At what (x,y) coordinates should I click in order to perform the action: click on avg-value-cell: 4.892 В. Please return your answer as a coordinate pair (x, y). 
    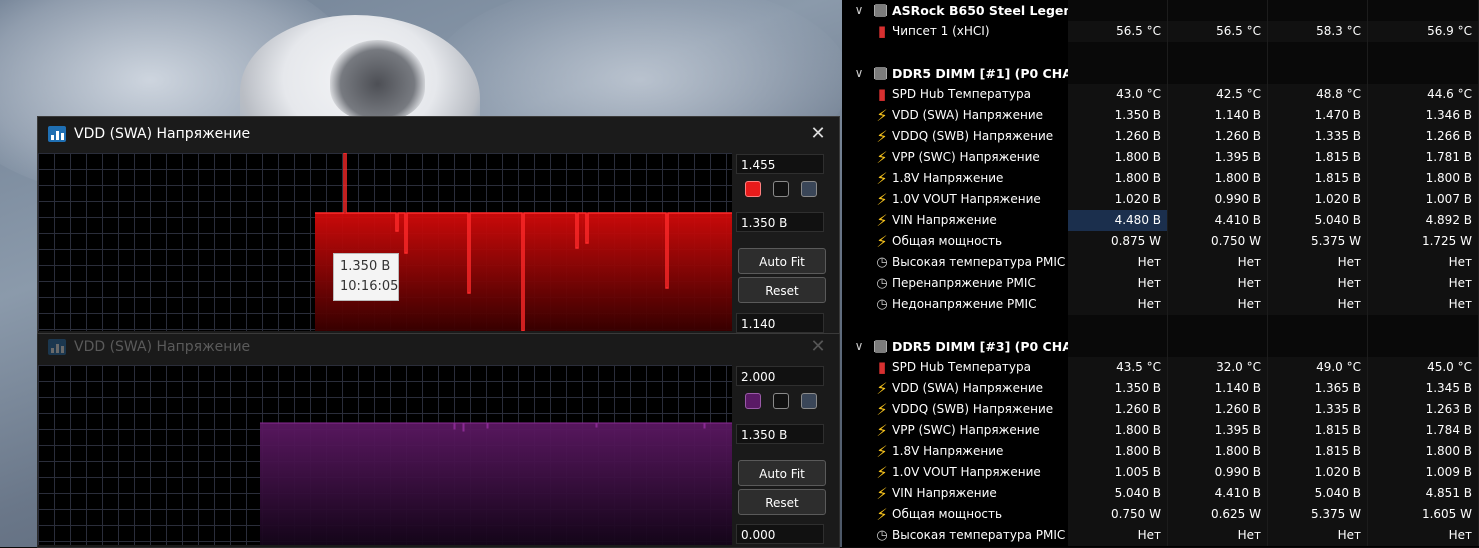
    Looking at the image, I should click on (1423, 220).